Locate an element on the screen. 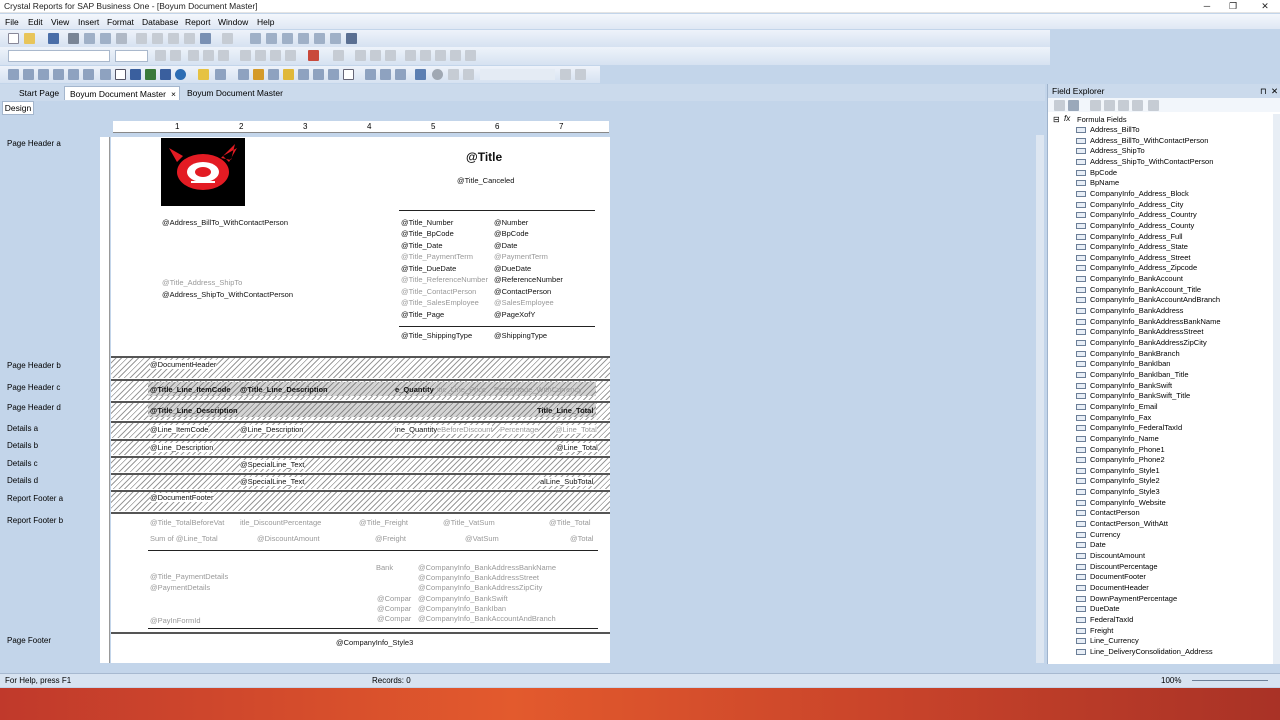  formula-field-item: CompanyInfo_Phone2 is located at coordinates (1120, 459).